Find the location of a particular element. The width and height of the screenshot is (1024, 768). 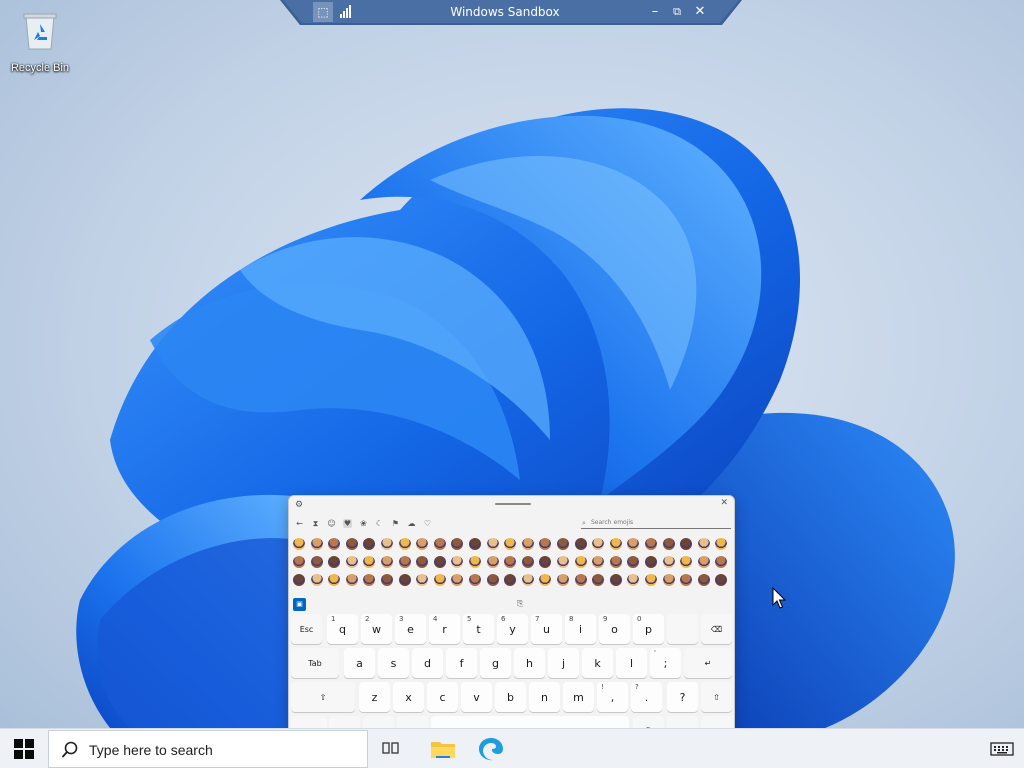

keyboard-settings-icon: ⚙ is located at coordinates (300, 505).